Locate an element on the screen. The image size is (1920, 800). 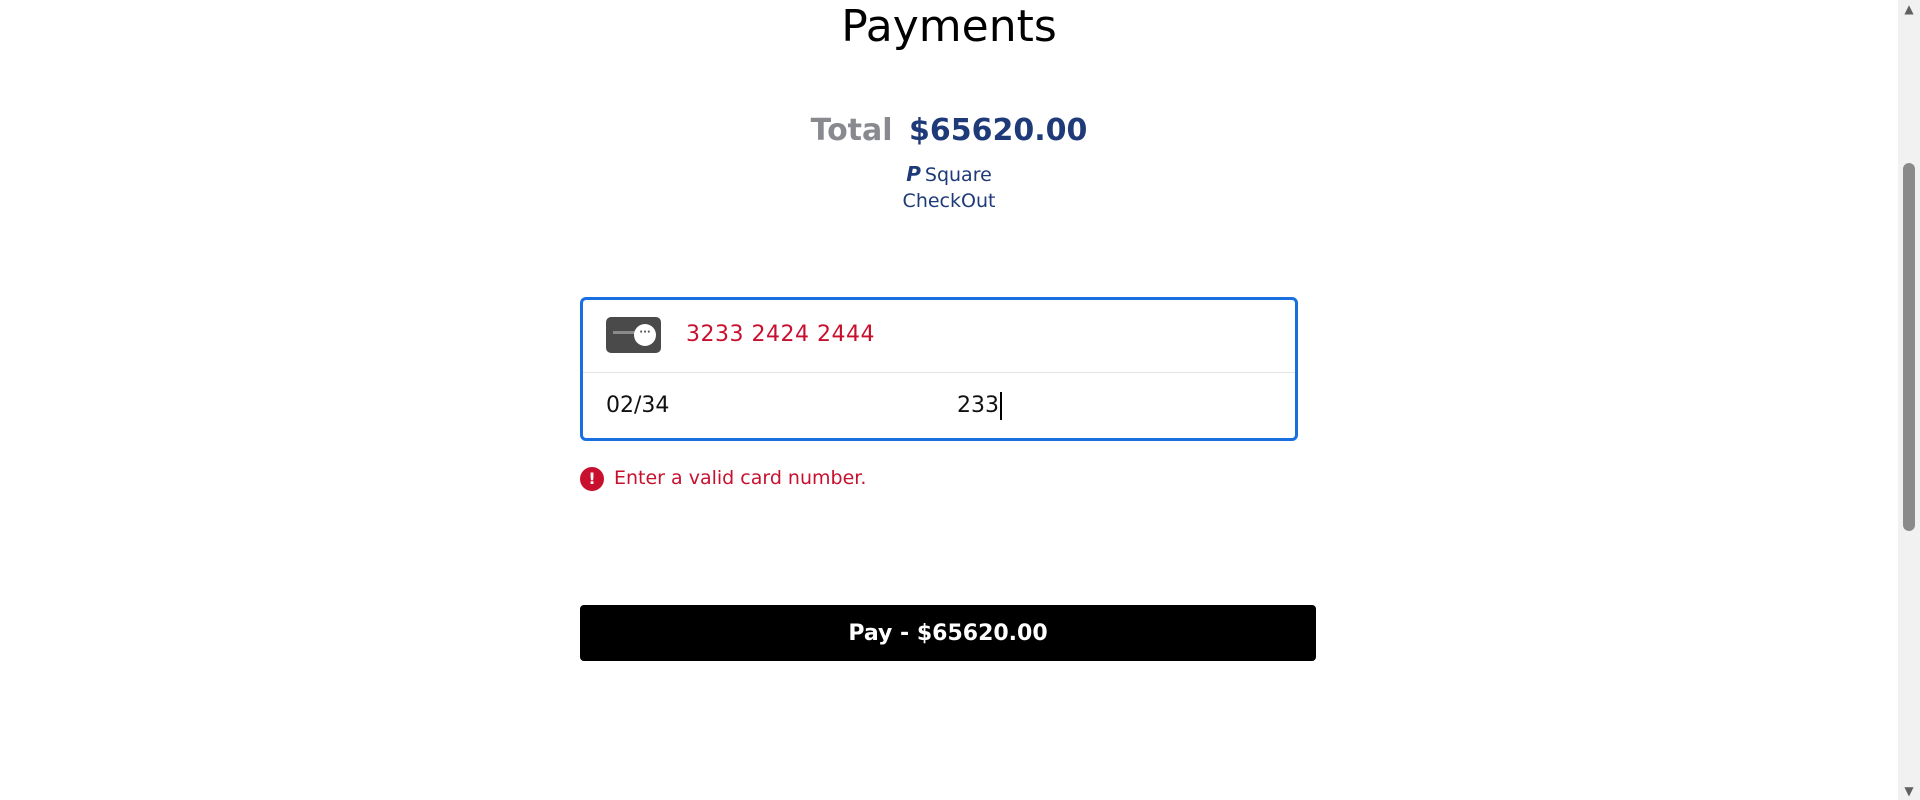
paypal-icon: P is located at coordinates (913, 174).